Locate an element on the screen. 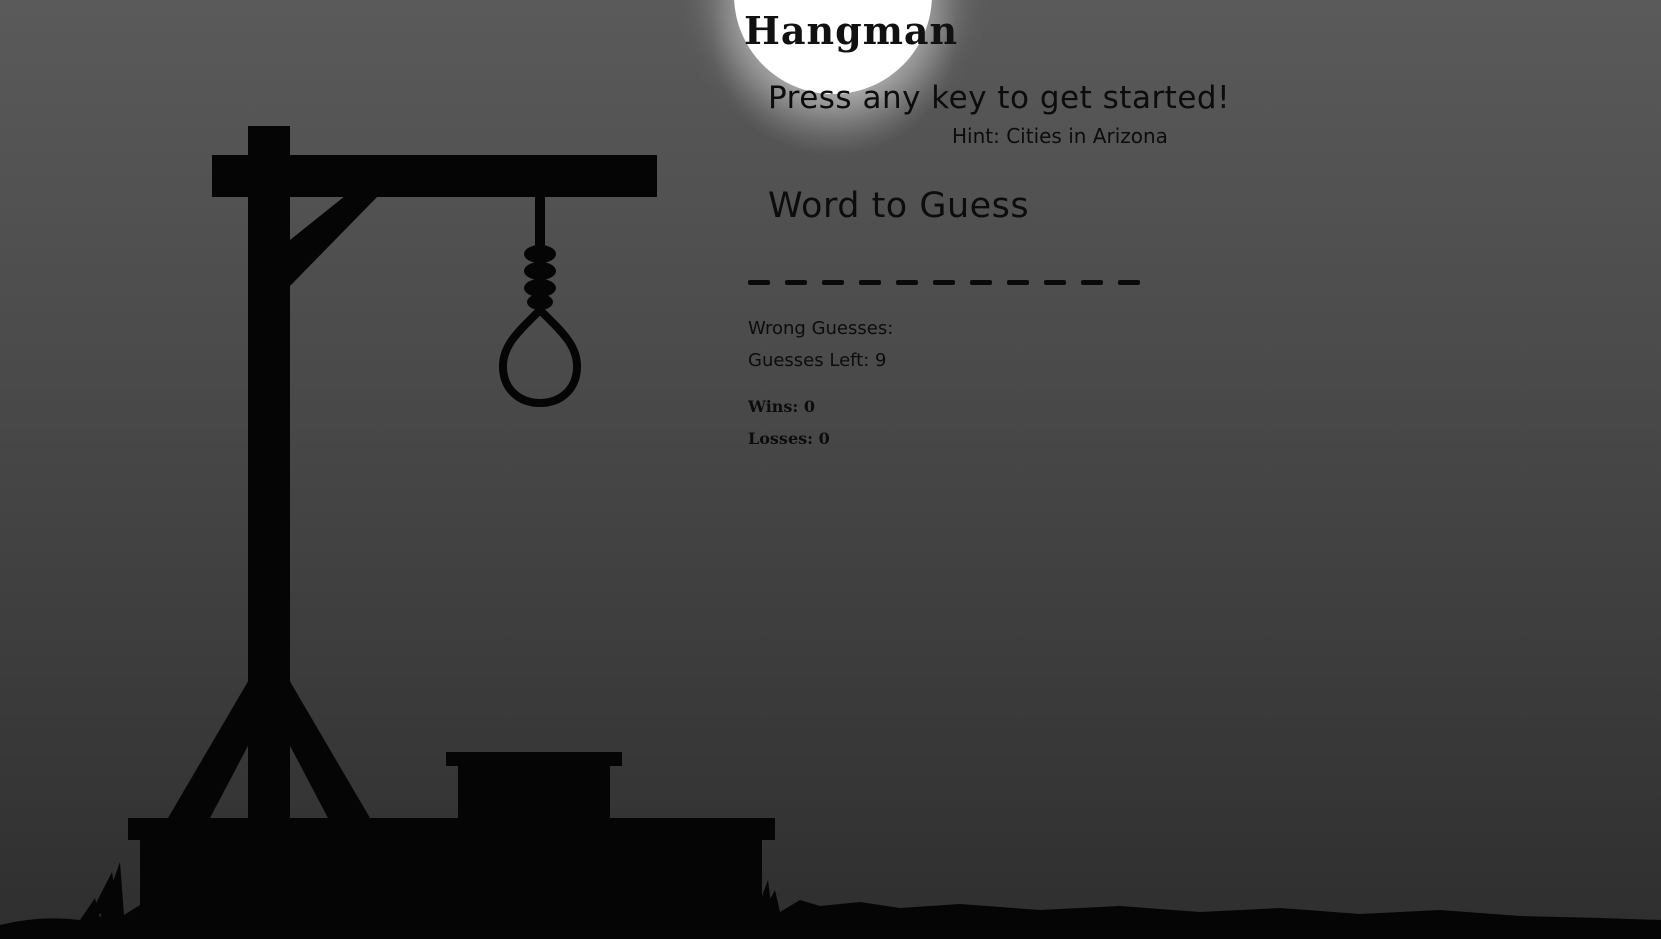  wins-counter: Wins: 0 is located at coordinates (781, 406).